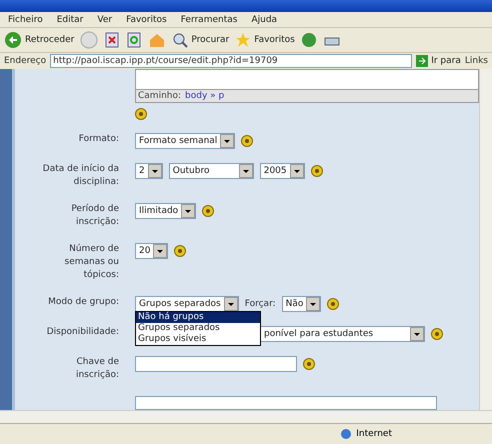 Image resolution: width=492 pixels, height=444 pixels. What do you see at coordinates (264, 19) in the screenshot?
I see `menu-item: Ajuda` at bounding box center [264, 19].